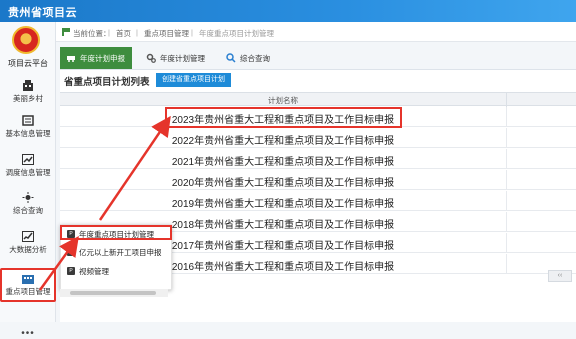 The image size is (576, 339). Describe the element at coordinates (107, 82) in the screenshot. I see `panel-title: 省重点项目计划列表` at that location.